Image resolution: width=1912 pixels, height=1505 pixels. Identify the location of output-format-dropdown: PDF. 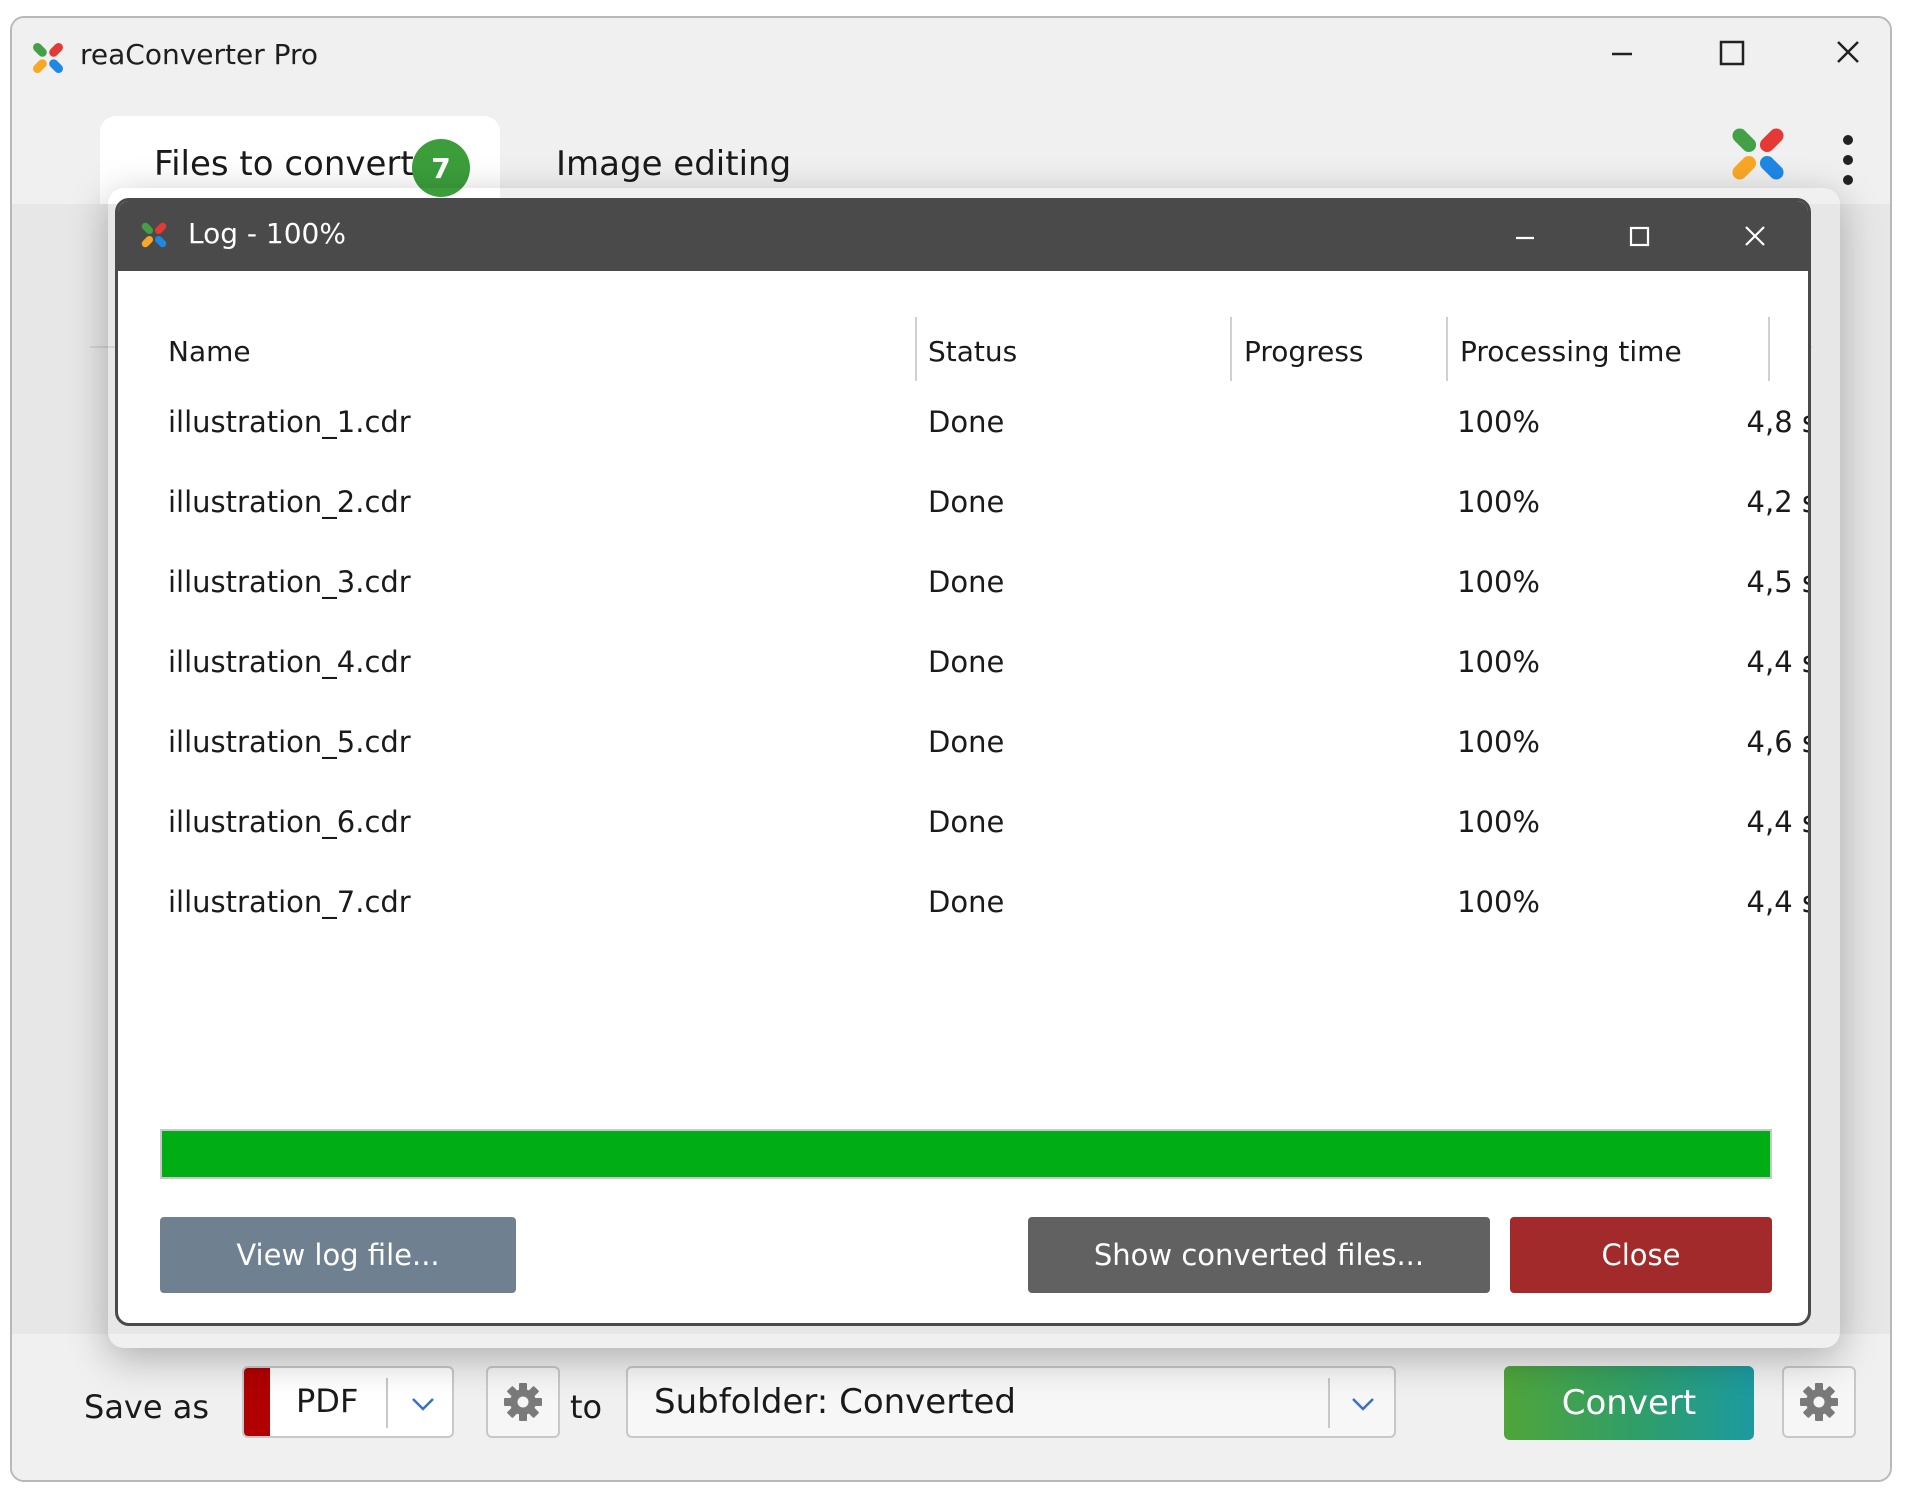
(348, 1402).